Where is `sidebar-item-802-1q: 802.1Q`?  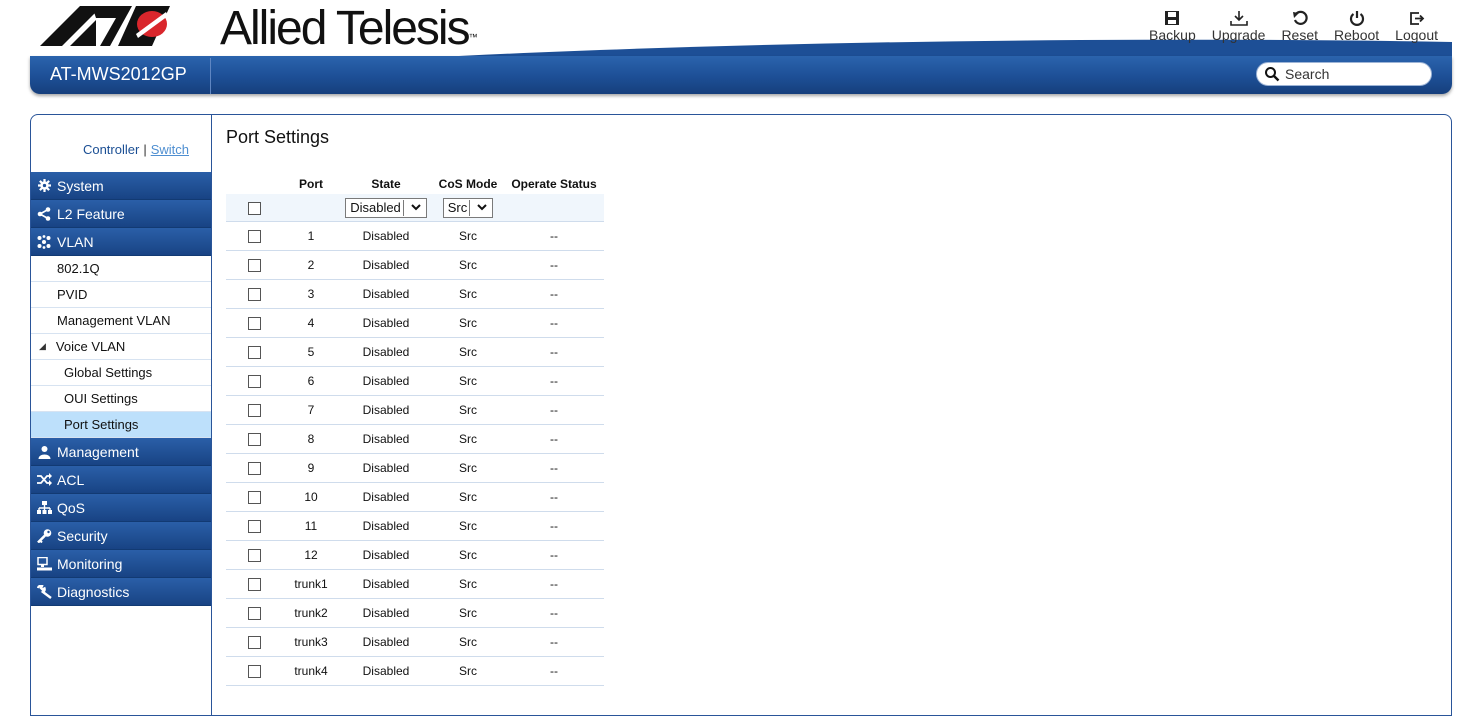
sidebar-item-802-1q: 802.1Q is located at coordinates (121, 269).